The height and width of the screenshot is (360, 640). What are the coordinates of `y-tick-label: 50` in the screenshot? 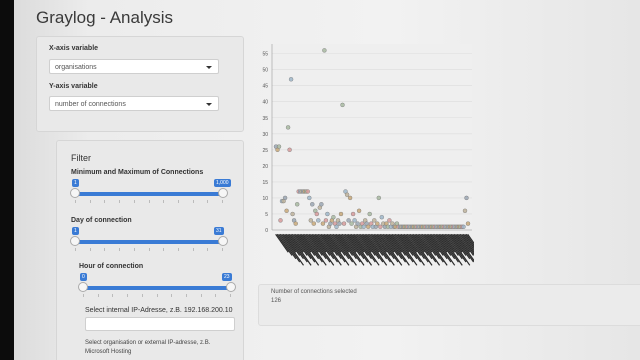 It's located at (265, 71).